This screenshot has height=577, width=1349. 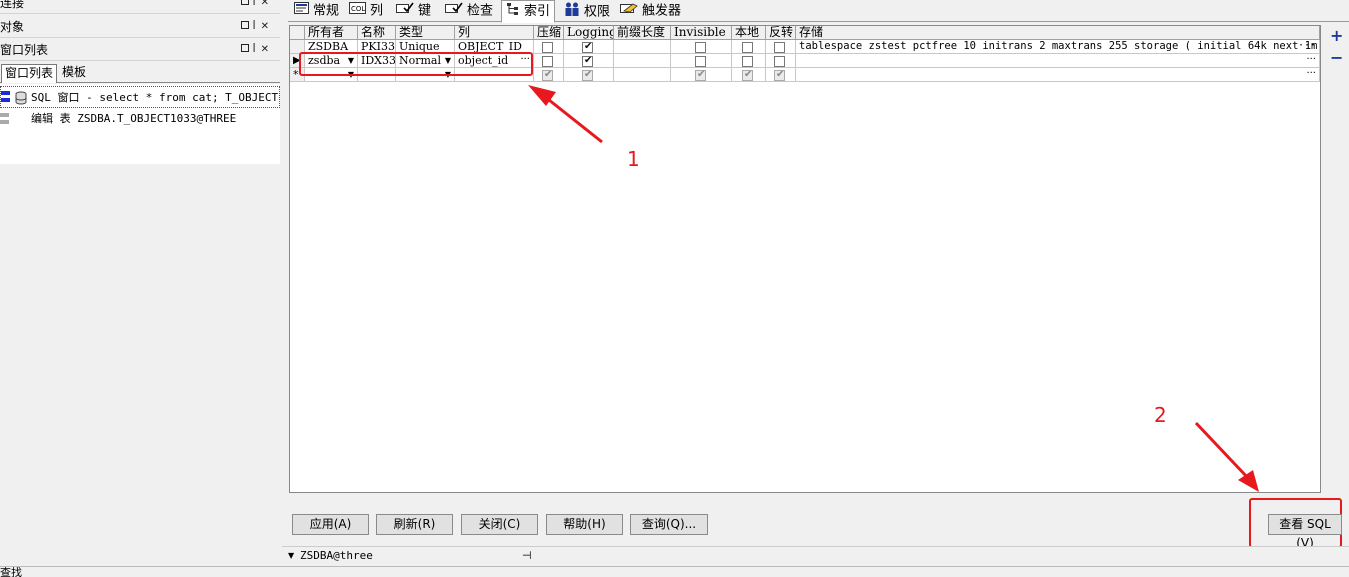 What do you see at coordinates (330, 524) in the screenshot?
I see `apply-button: 应用(A)` at bounding box center [330, 524].